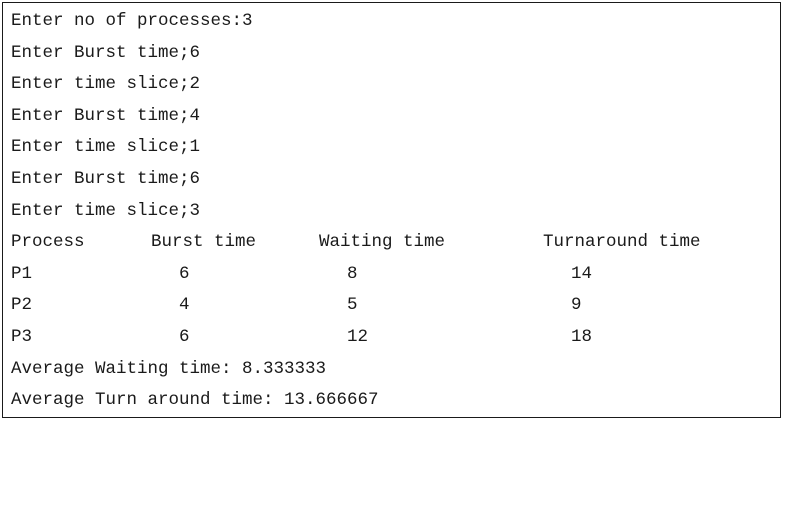 The image size is (787, 512). Describe the element at coordinates (358, 336) in the screenshot. I see `cell-waiting-time: 12` at that location.